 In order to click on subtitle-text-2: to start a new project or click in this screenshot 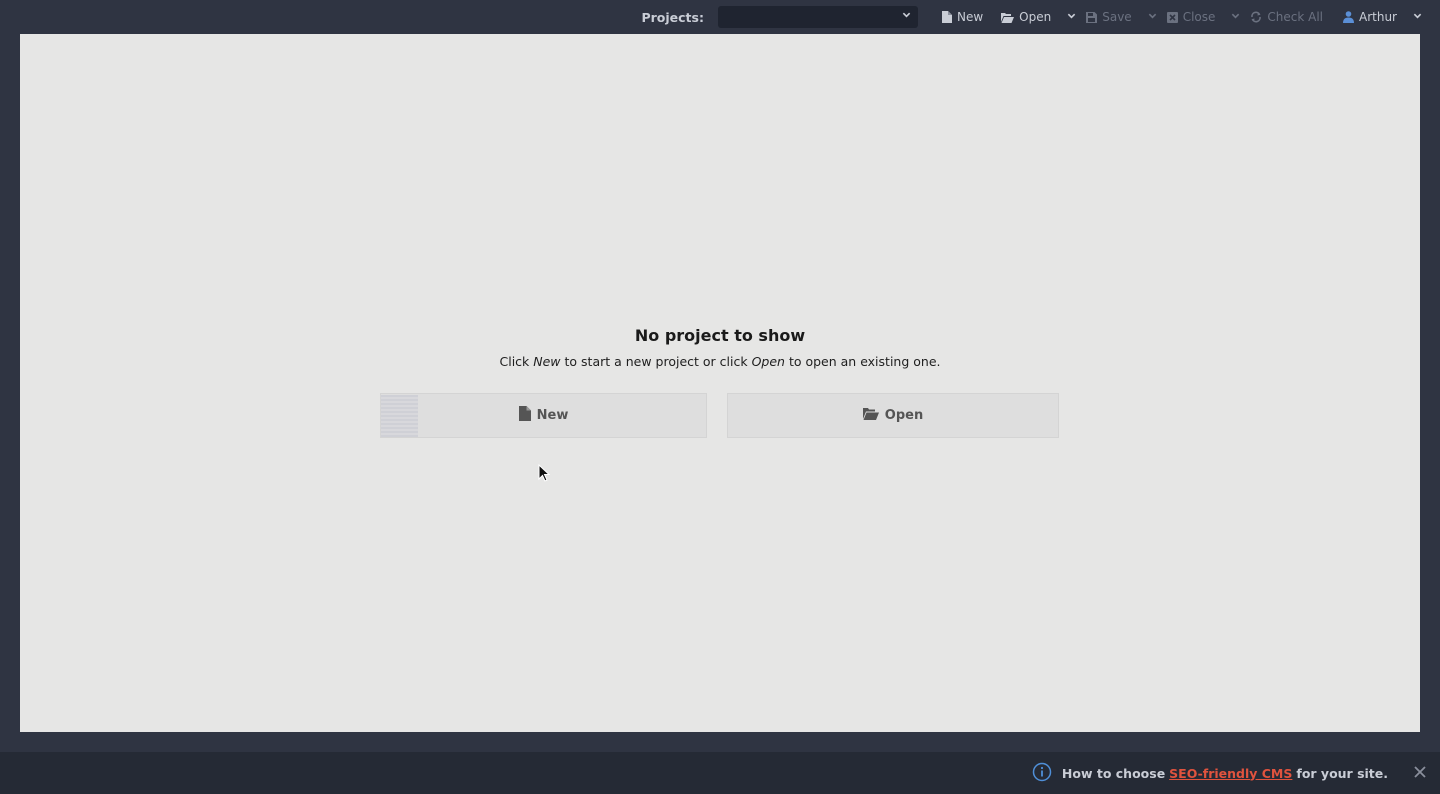, I will do `click(656, 361)`.